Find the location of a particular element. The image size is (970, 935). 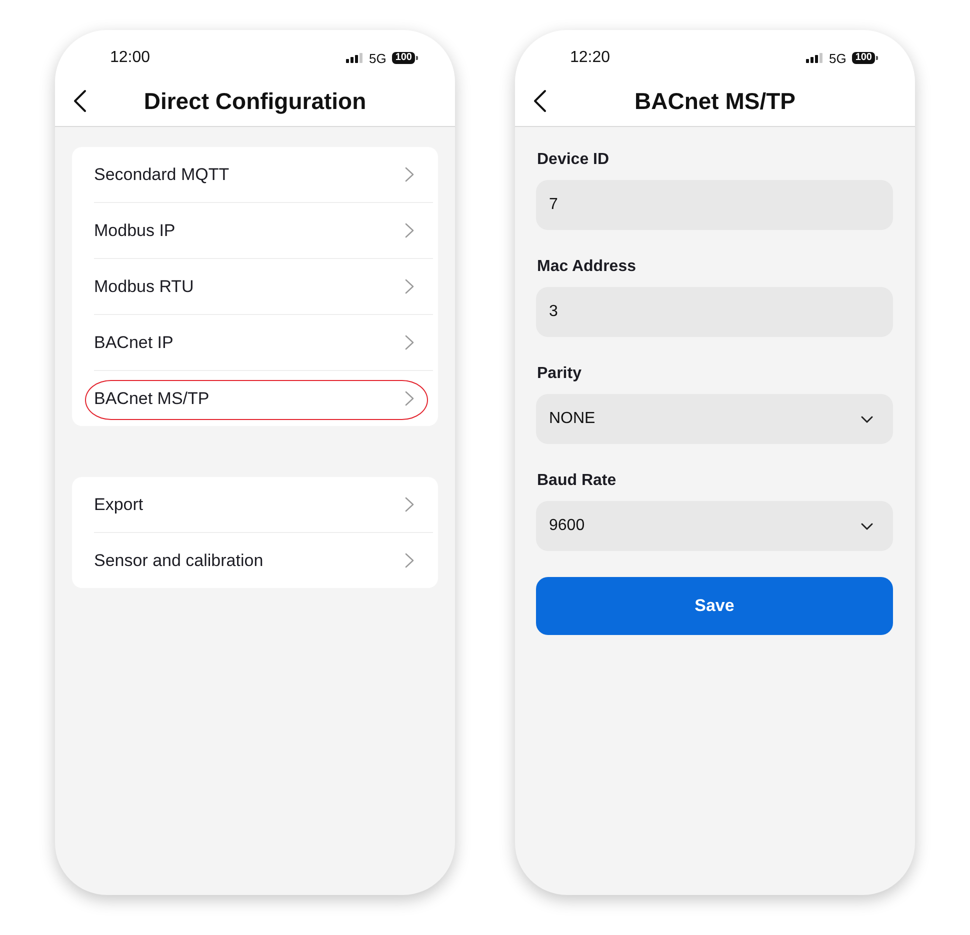

text-field: 7 is located at coordinates (714, 205).